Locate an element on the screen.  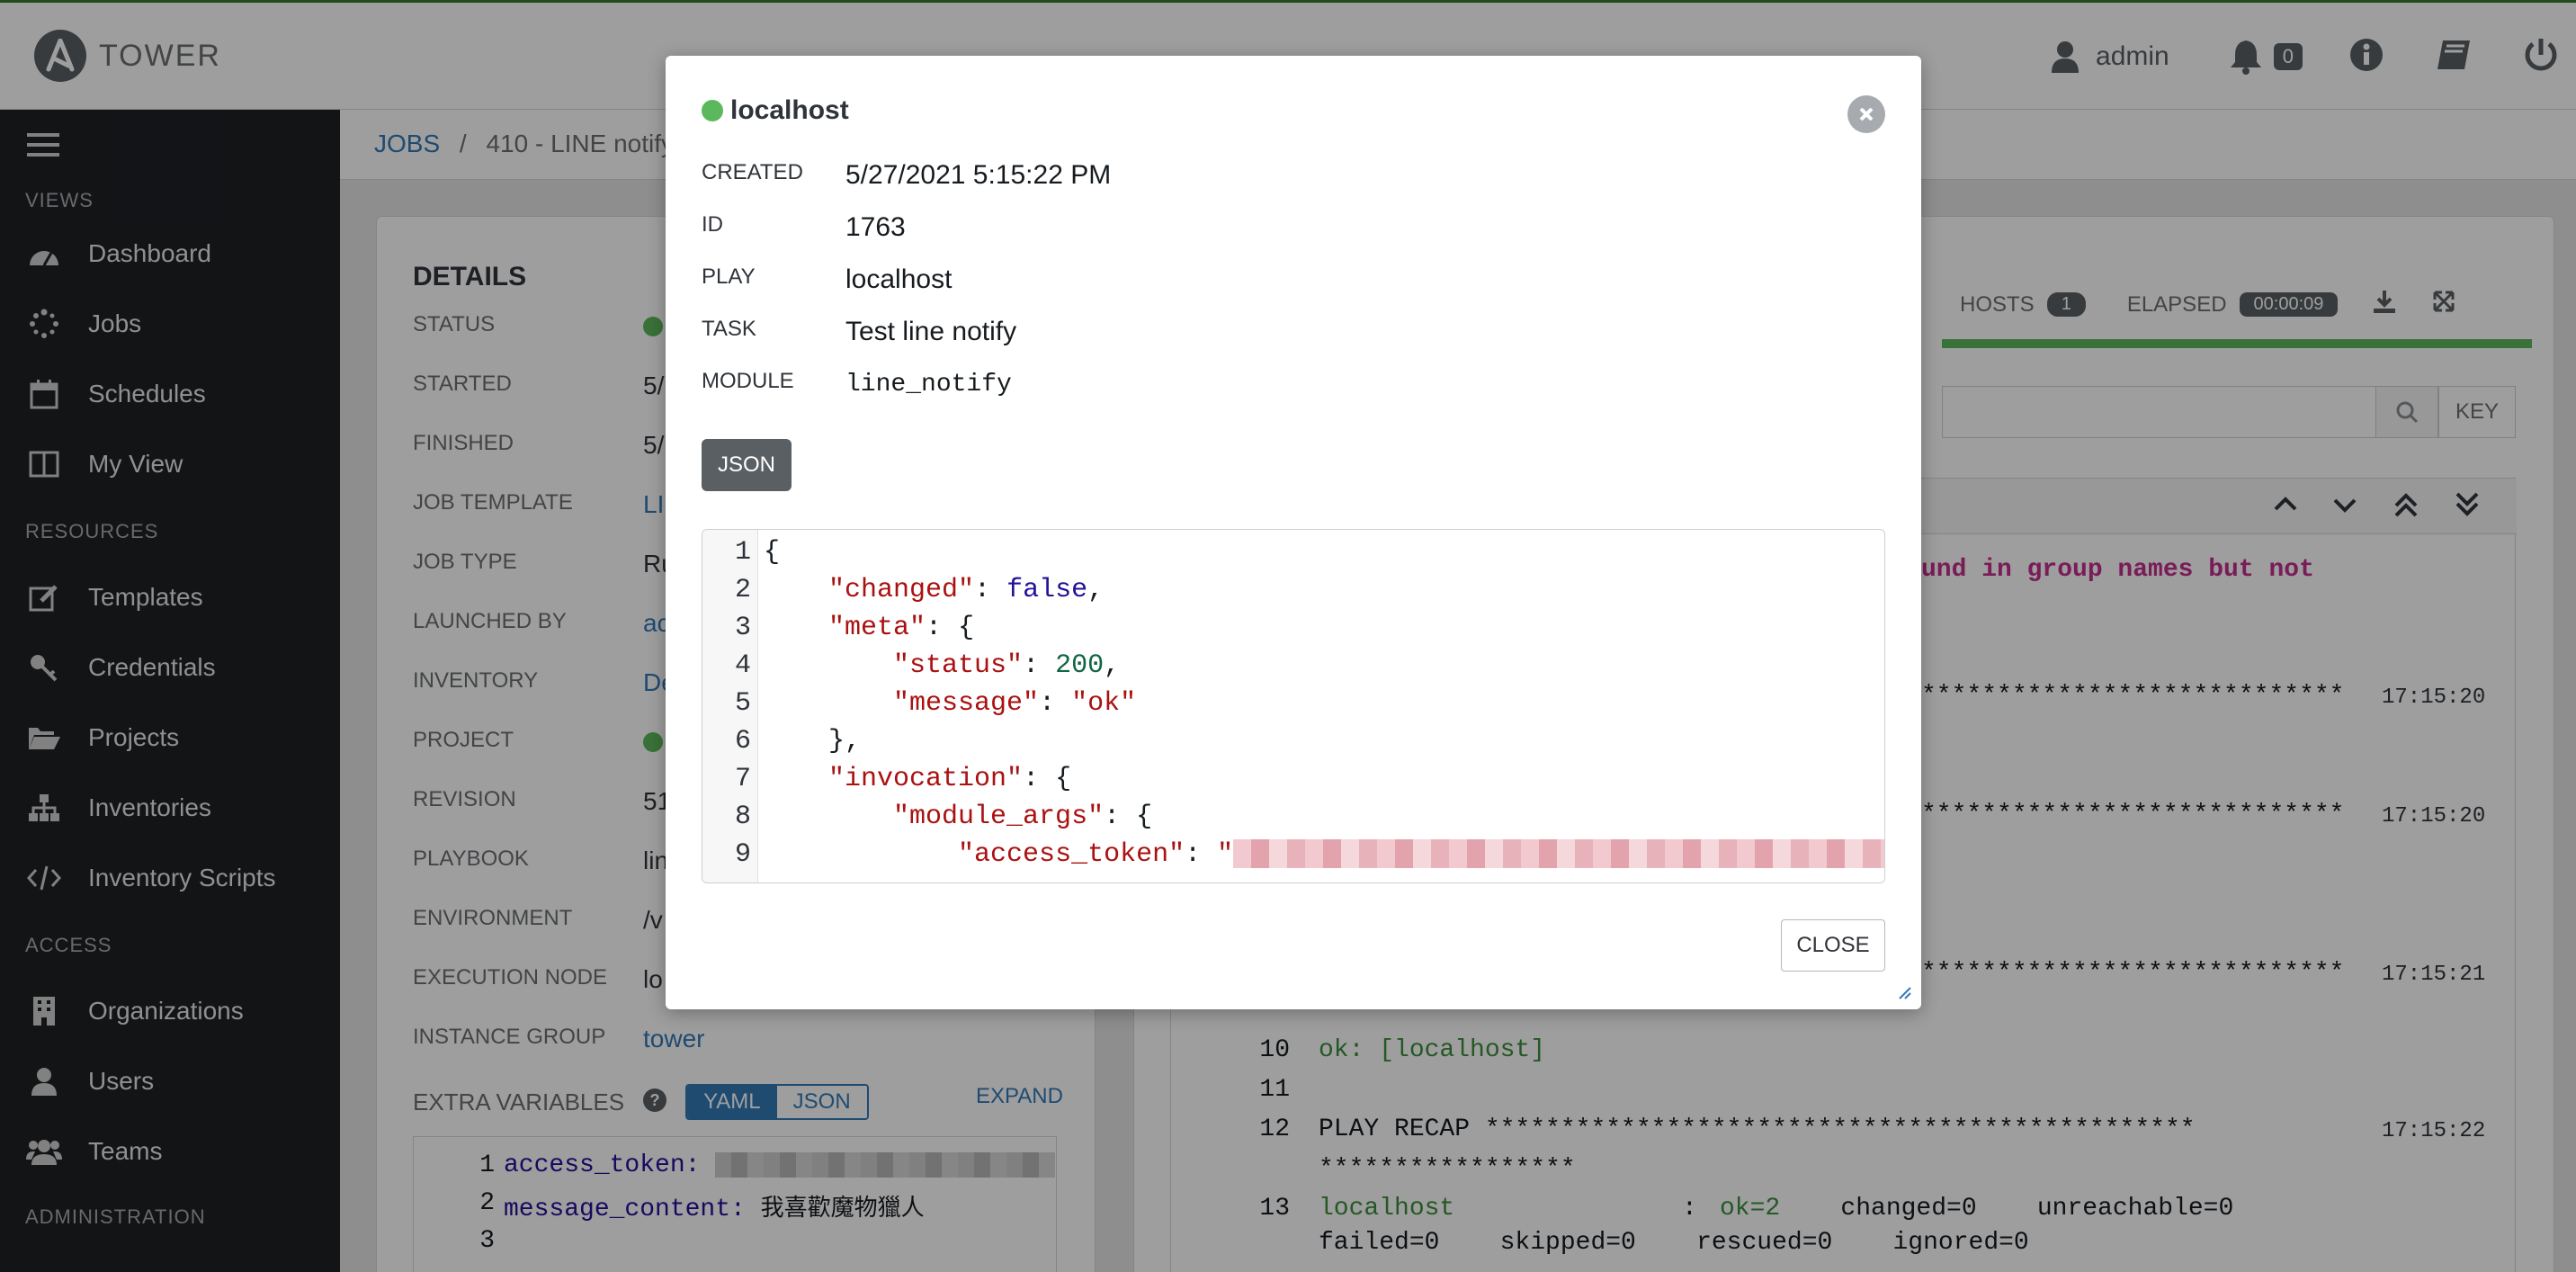
modal-host-name: localhost is located at coordinates (789, 110).